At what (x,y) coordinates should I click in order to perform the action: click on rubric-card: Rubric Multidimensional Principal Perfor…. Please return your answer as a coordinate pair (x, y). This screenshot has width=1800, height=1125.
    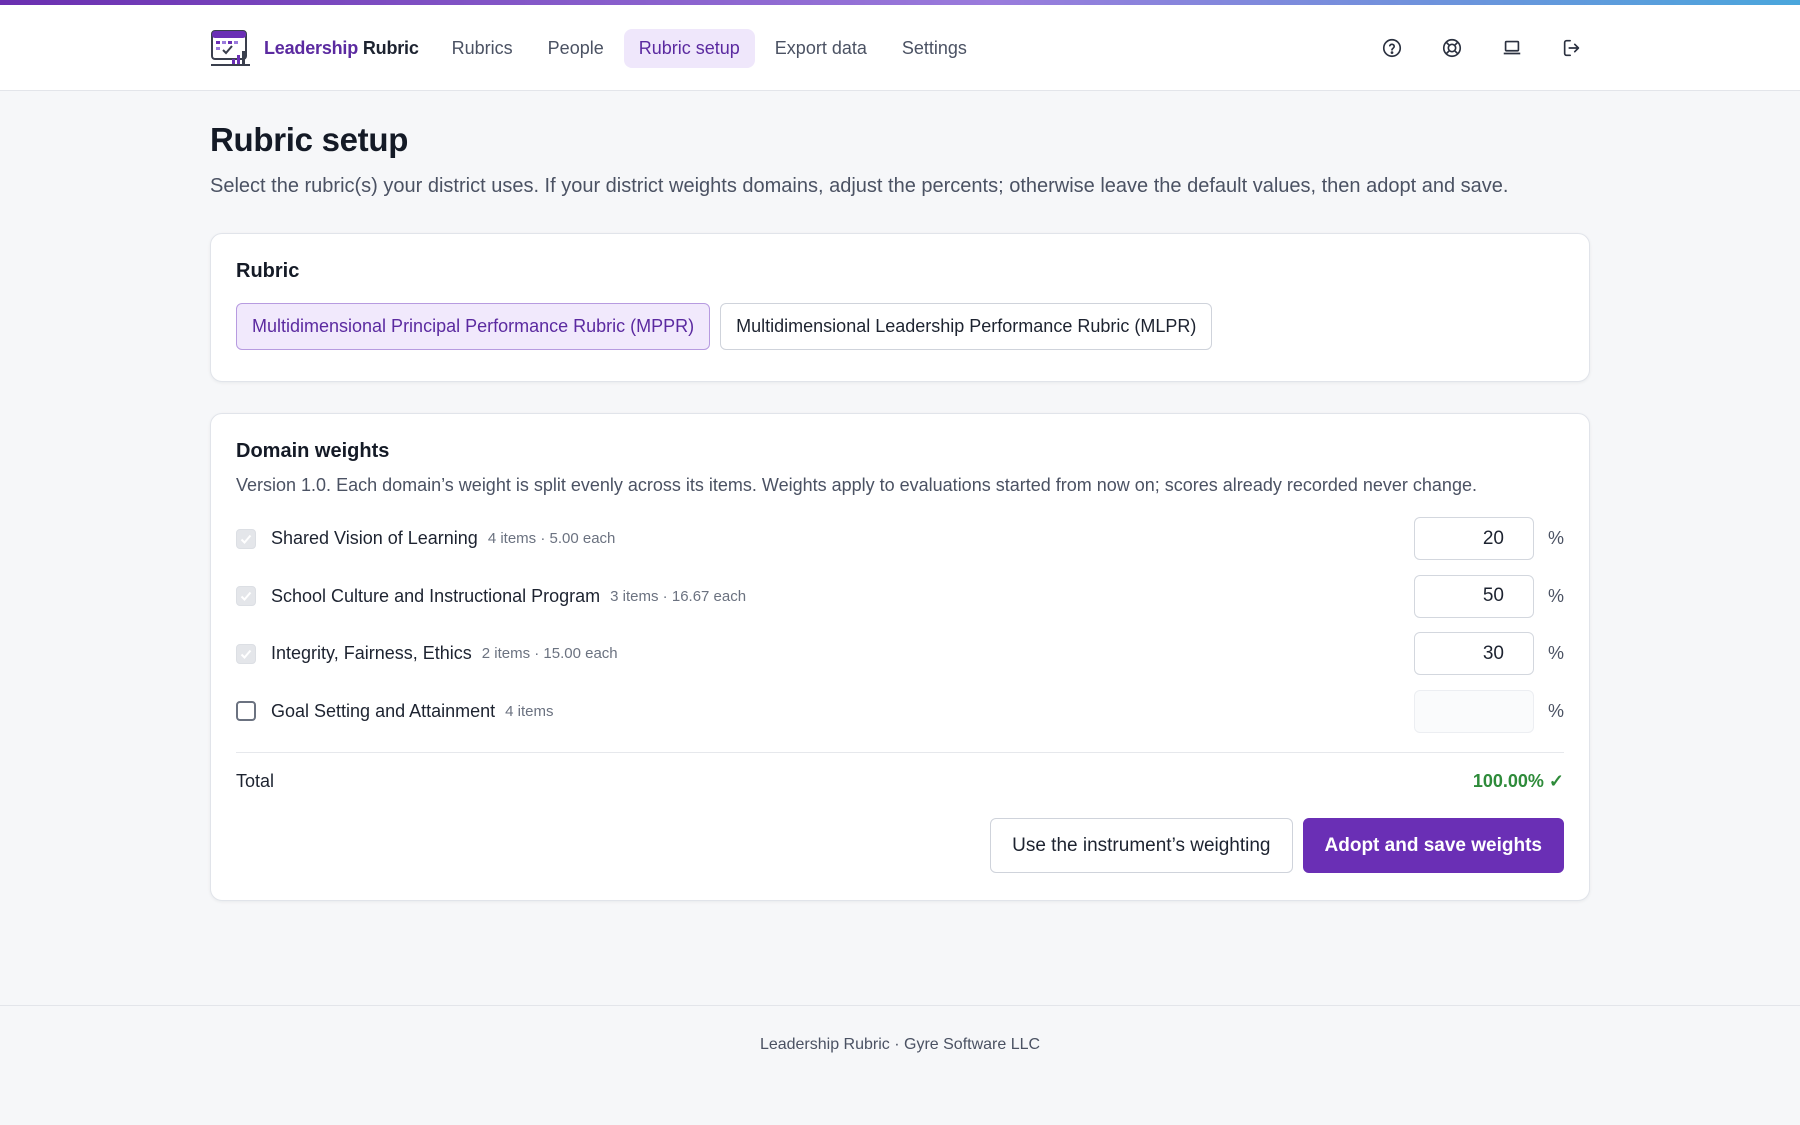
    Looking at the image, I should click on (900, 307).